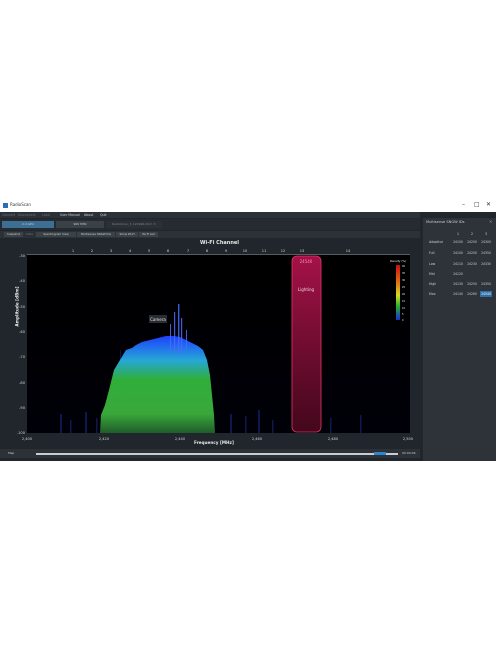 This screenshot has height=664, width=496. What do you see at coordinates (432, 264) in the screenshot?
I see `row-label: Low` at bounding box center [432, 264].